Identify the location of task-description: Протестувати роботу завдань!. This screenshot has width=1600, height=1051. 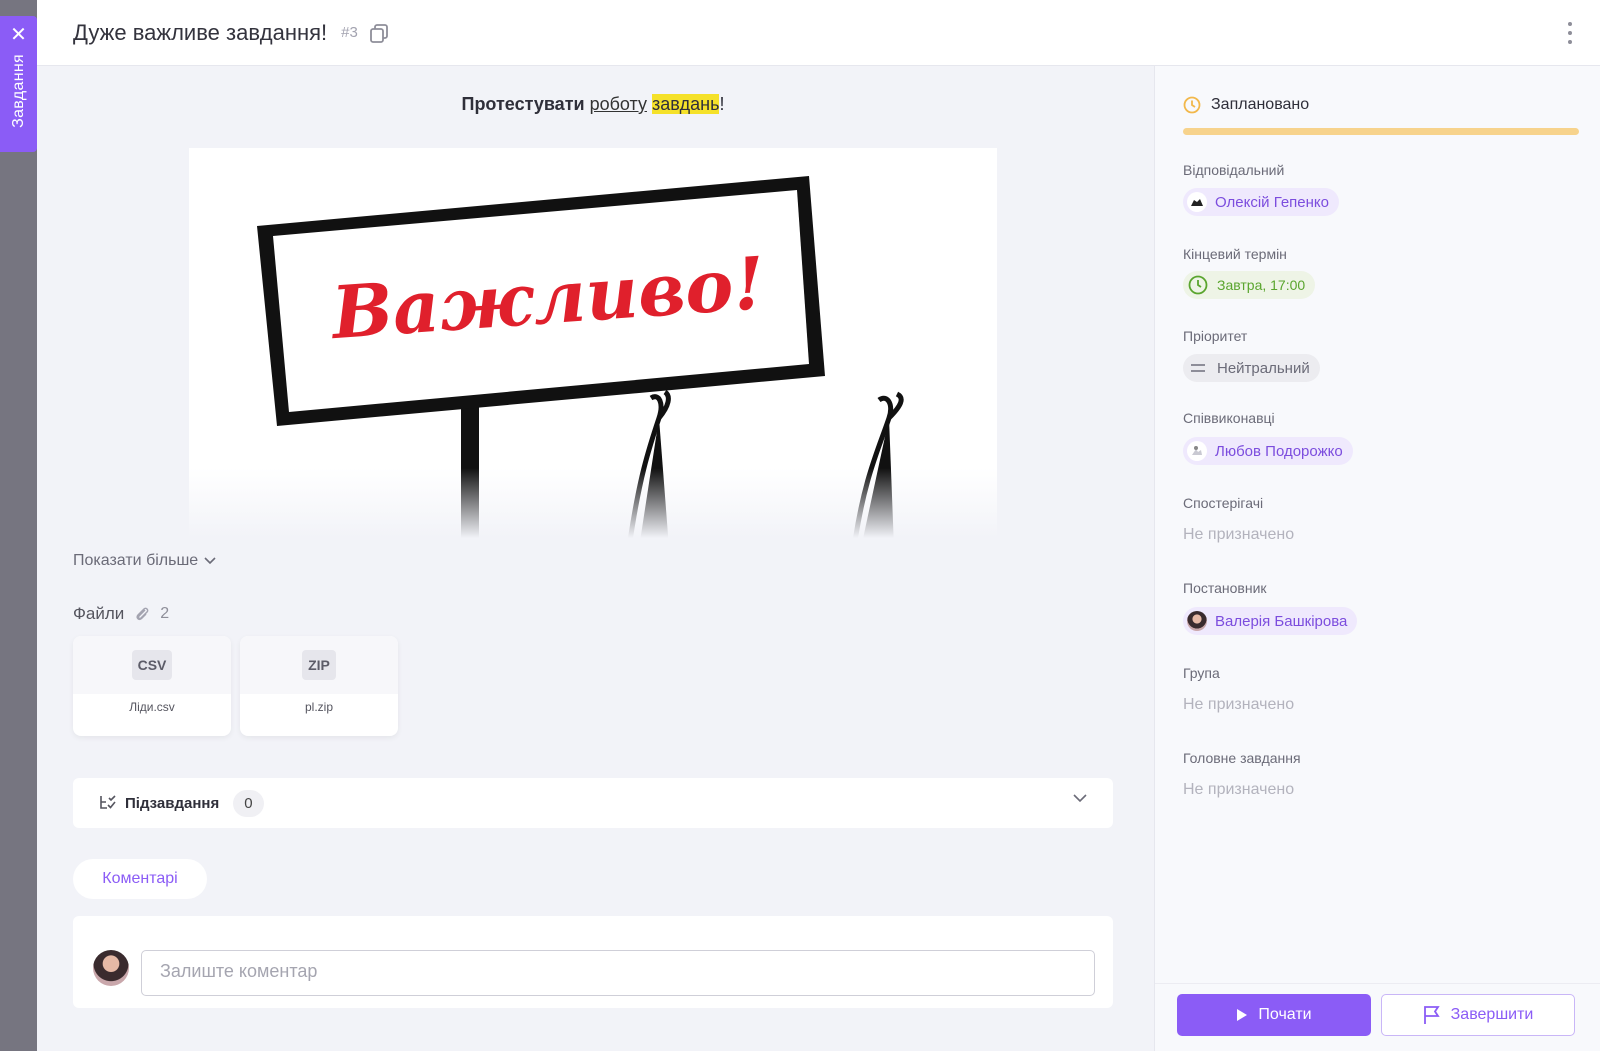
(593, 104).